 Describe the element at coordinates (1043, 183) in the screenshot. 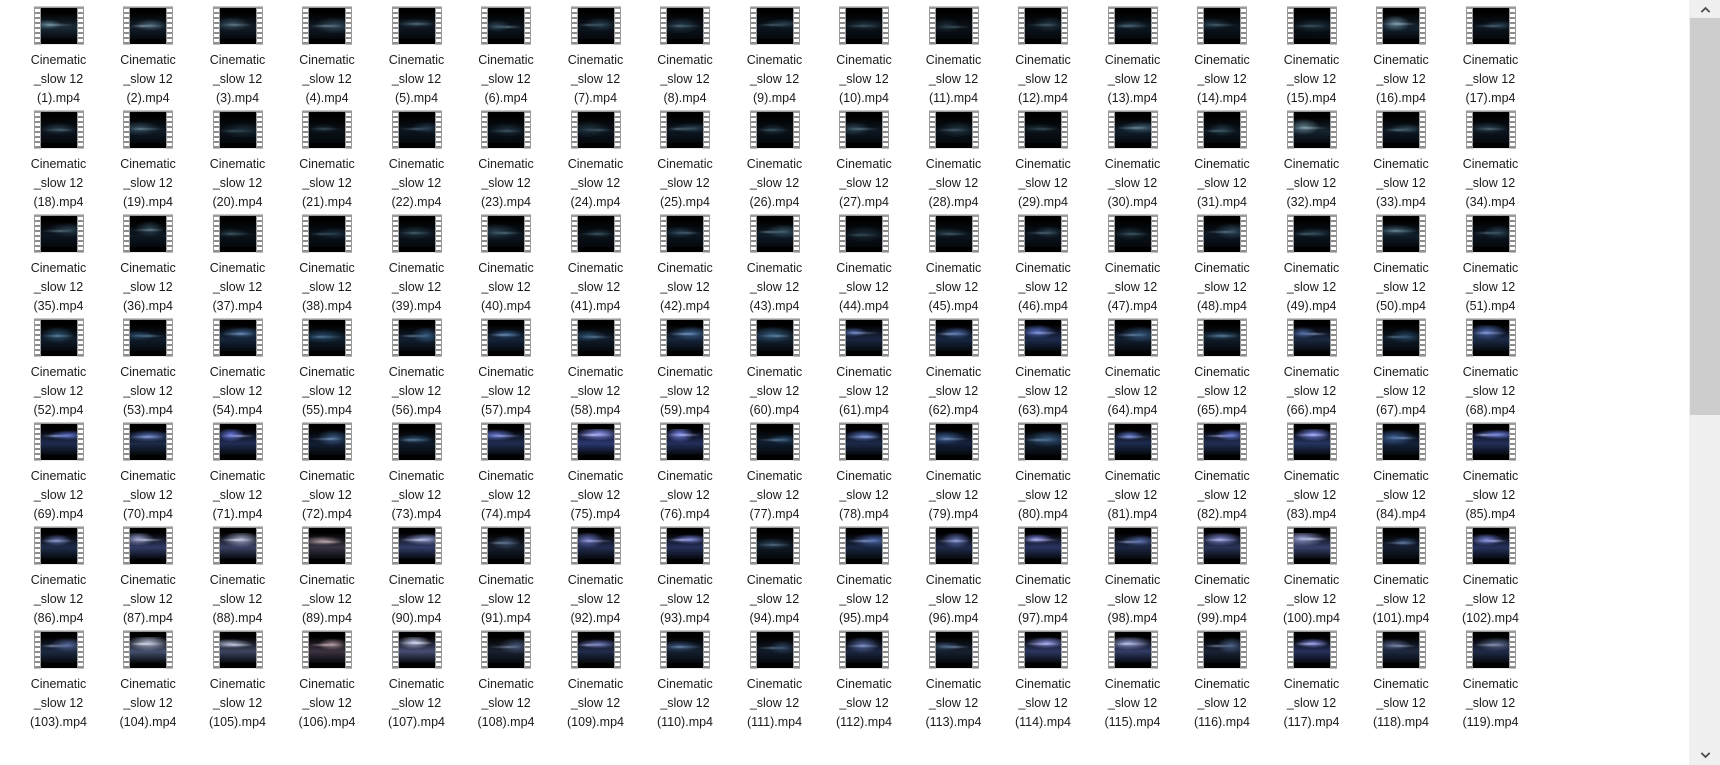

I see `file-name-label: Cinematic _slow 12 (29).mp4` at that location.